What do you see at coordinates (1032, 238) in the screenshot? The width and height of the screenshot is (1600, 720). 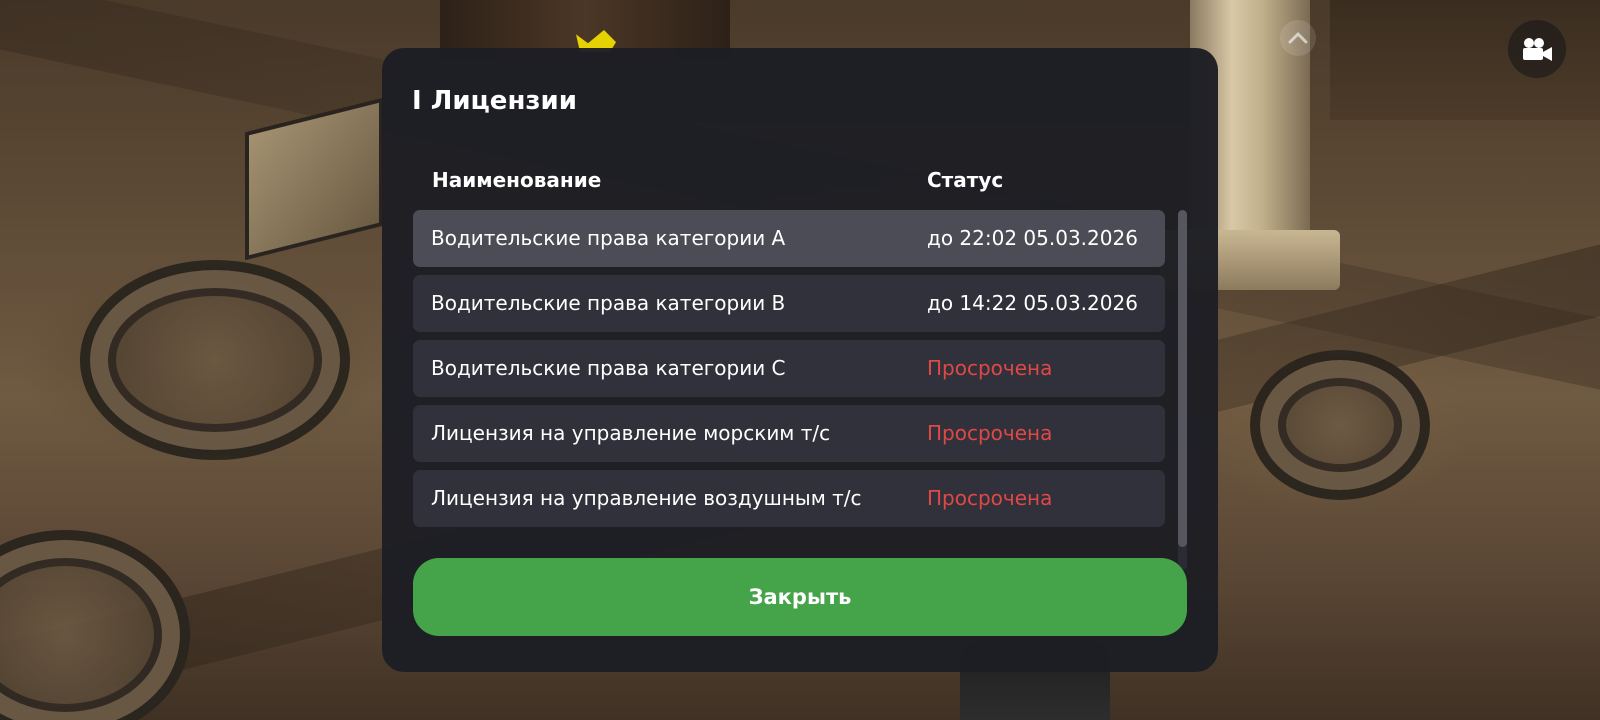 I see `license-status: до 22:02 05.03.2026` at bounding box center [1032, 238].